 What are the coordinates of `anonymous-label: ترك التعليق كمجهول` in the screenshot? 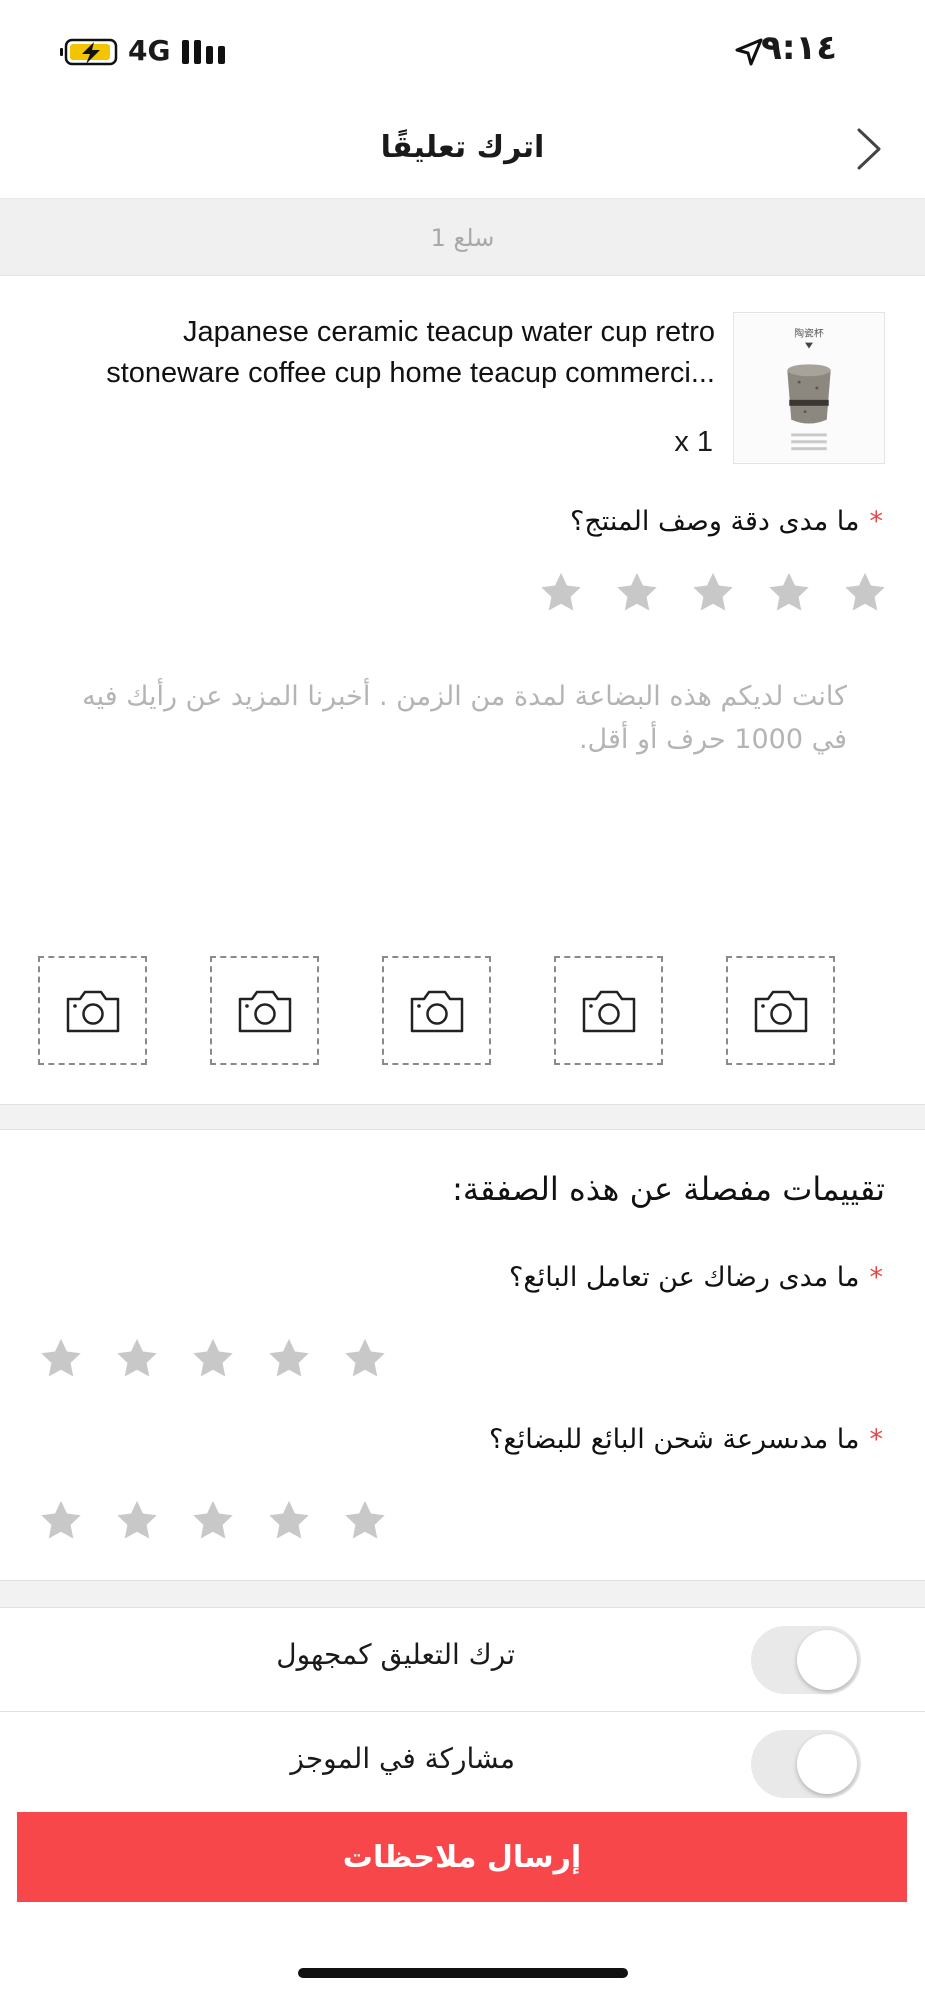 It's located at (395, 1654).